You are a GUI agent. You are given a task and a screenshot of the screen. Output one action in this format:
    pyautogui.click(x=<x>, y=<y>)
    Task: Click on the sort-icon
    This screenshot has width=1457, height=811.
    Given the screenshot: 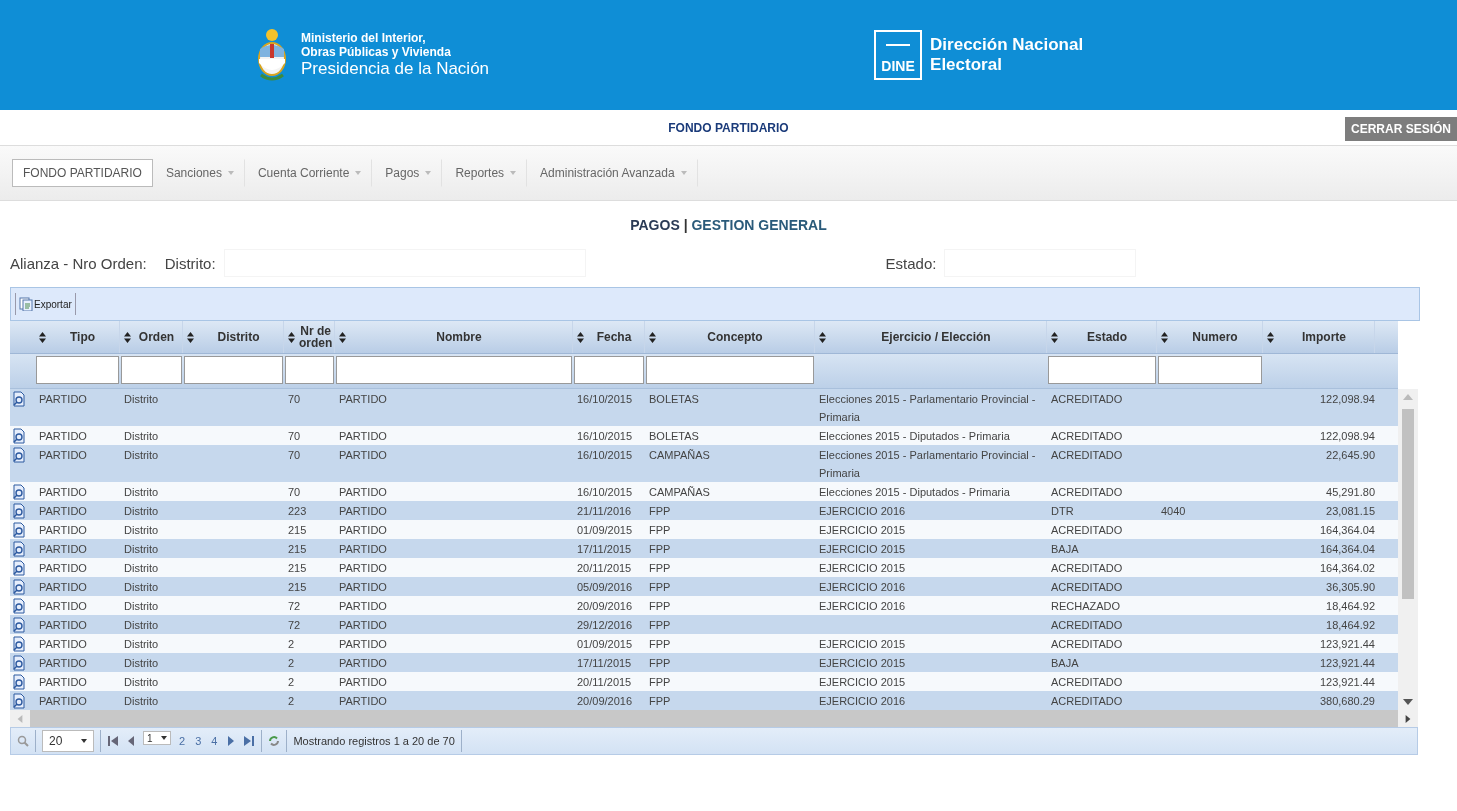 What is the action you would take?
    pyautogui.click(x=1270, y=337)
    